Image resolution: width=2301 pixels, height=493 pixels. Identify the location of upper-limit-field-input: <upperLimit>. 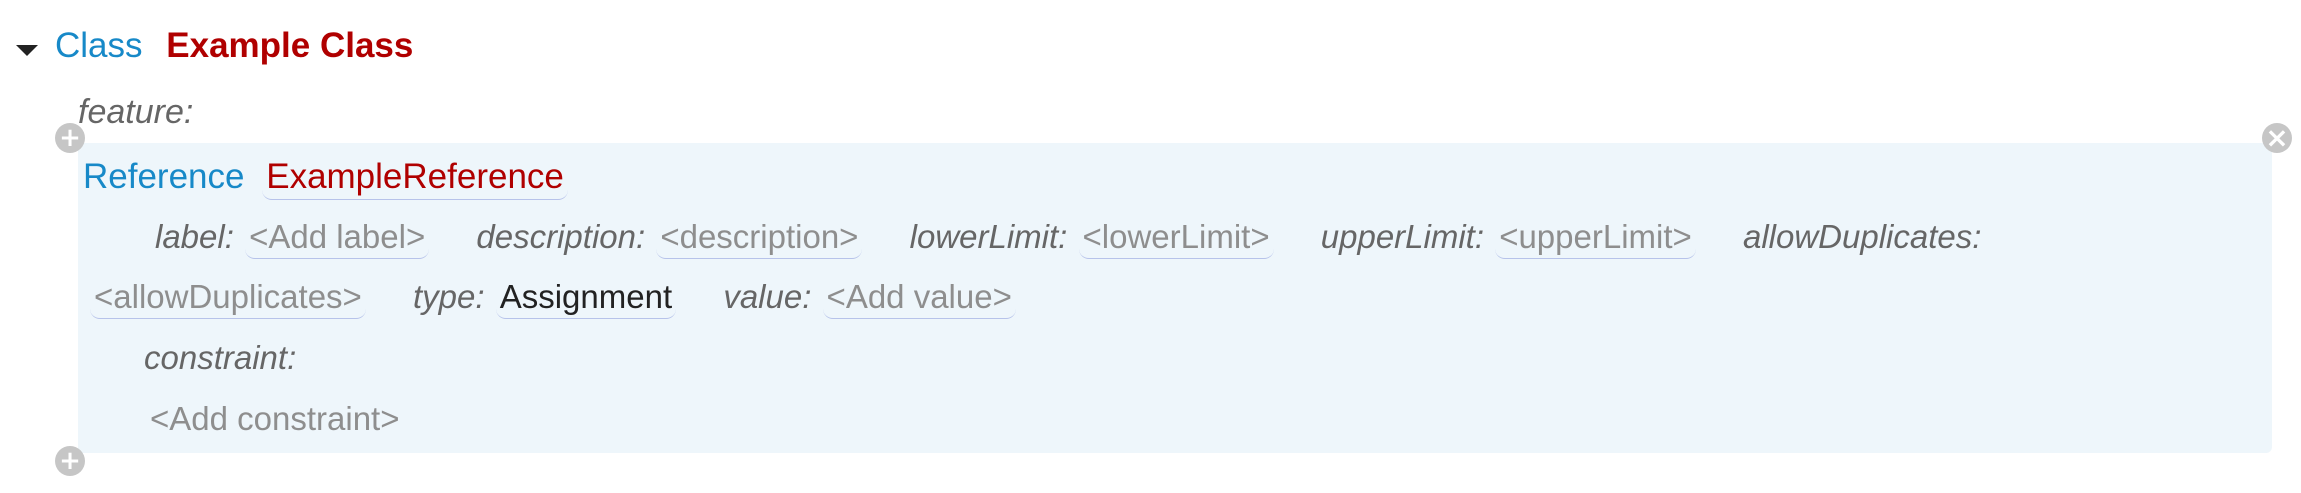
(1595, 238).